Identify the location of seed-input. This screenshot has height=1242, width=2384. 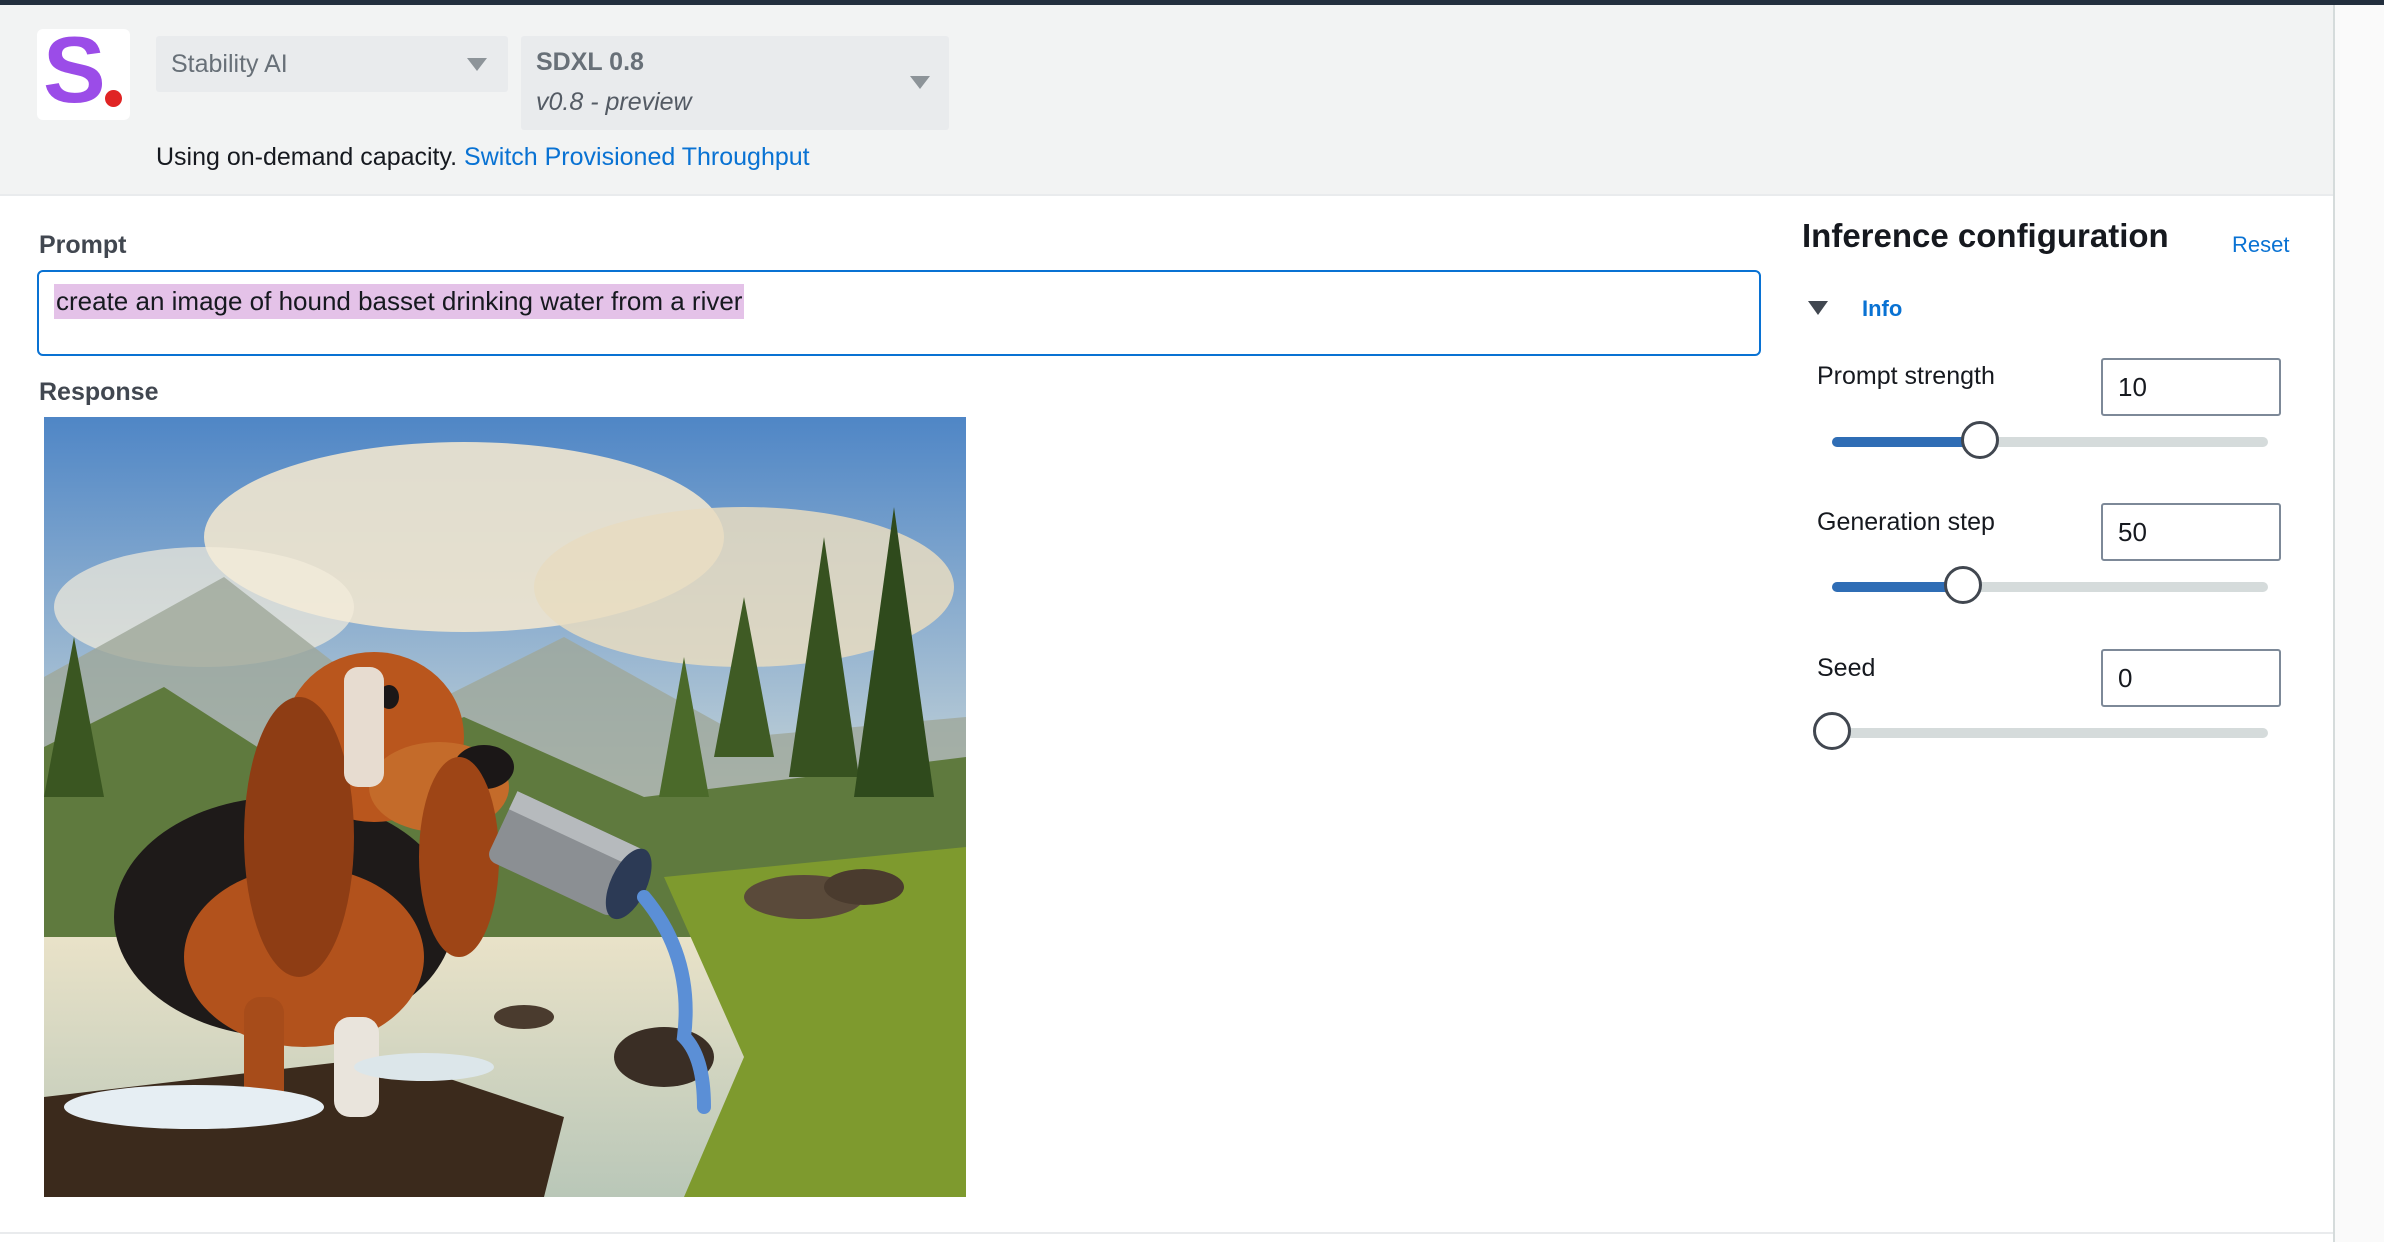
(2191, 678).